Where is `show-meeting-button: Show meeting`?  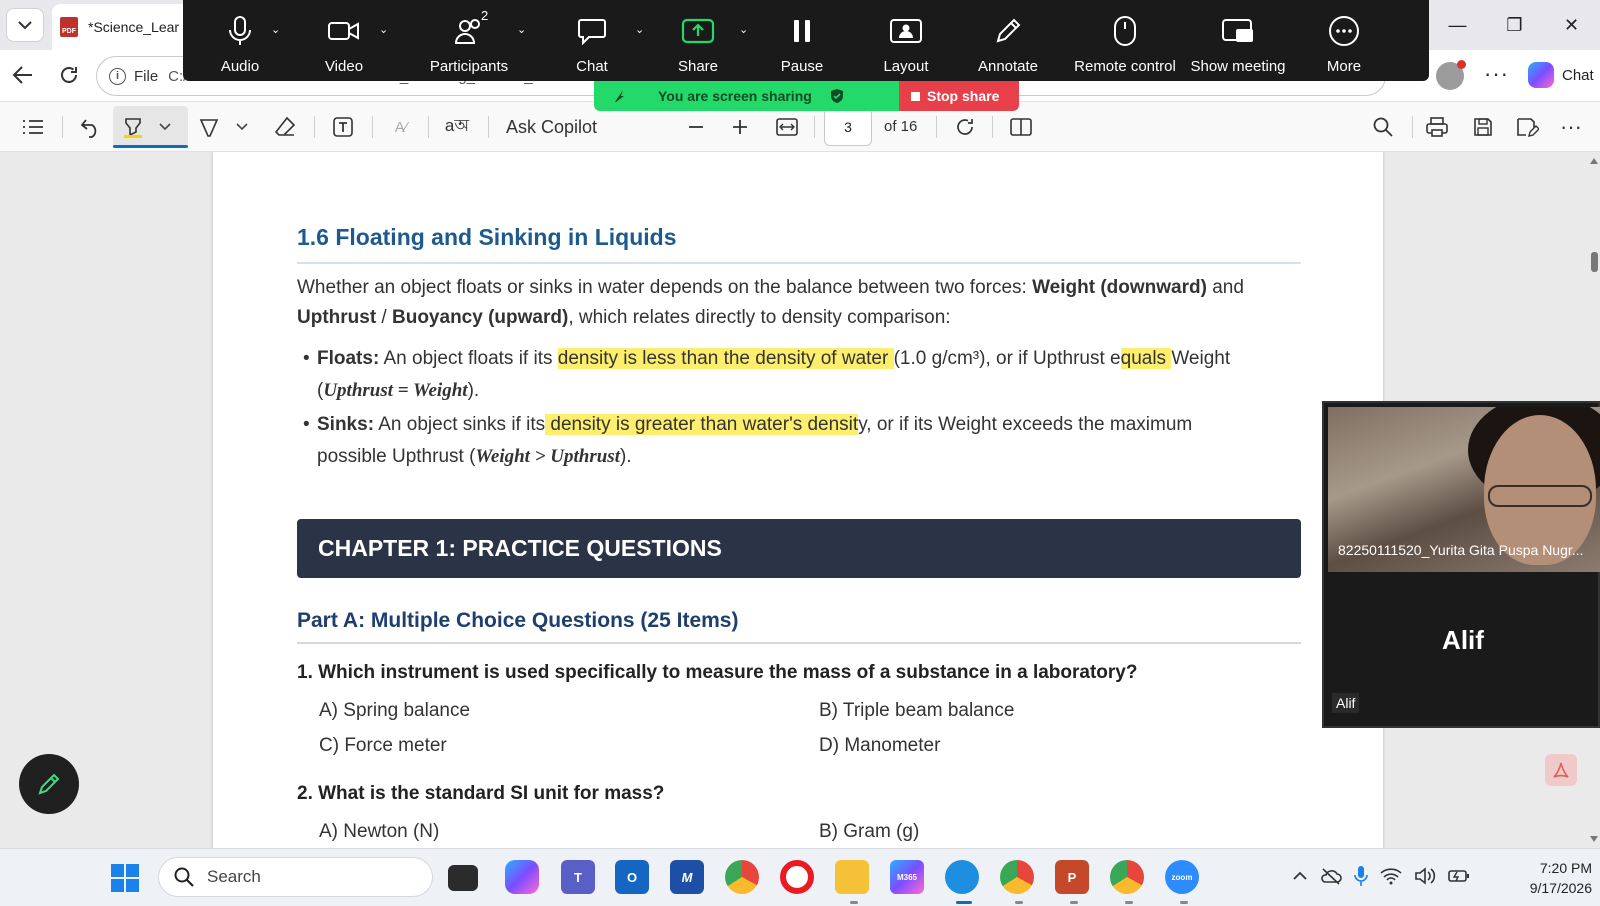
show-meeting-button: Show meeting is located at coordinates (1238, 45).